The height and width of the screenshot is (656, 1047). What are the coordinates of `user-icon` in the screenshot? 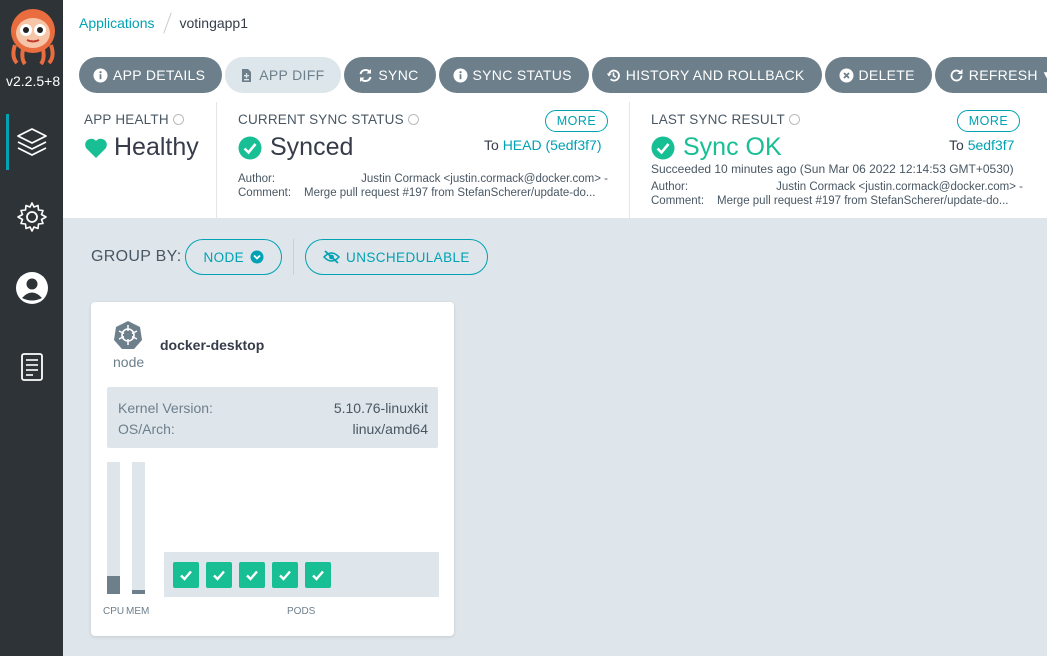 It's located at (31, 288).